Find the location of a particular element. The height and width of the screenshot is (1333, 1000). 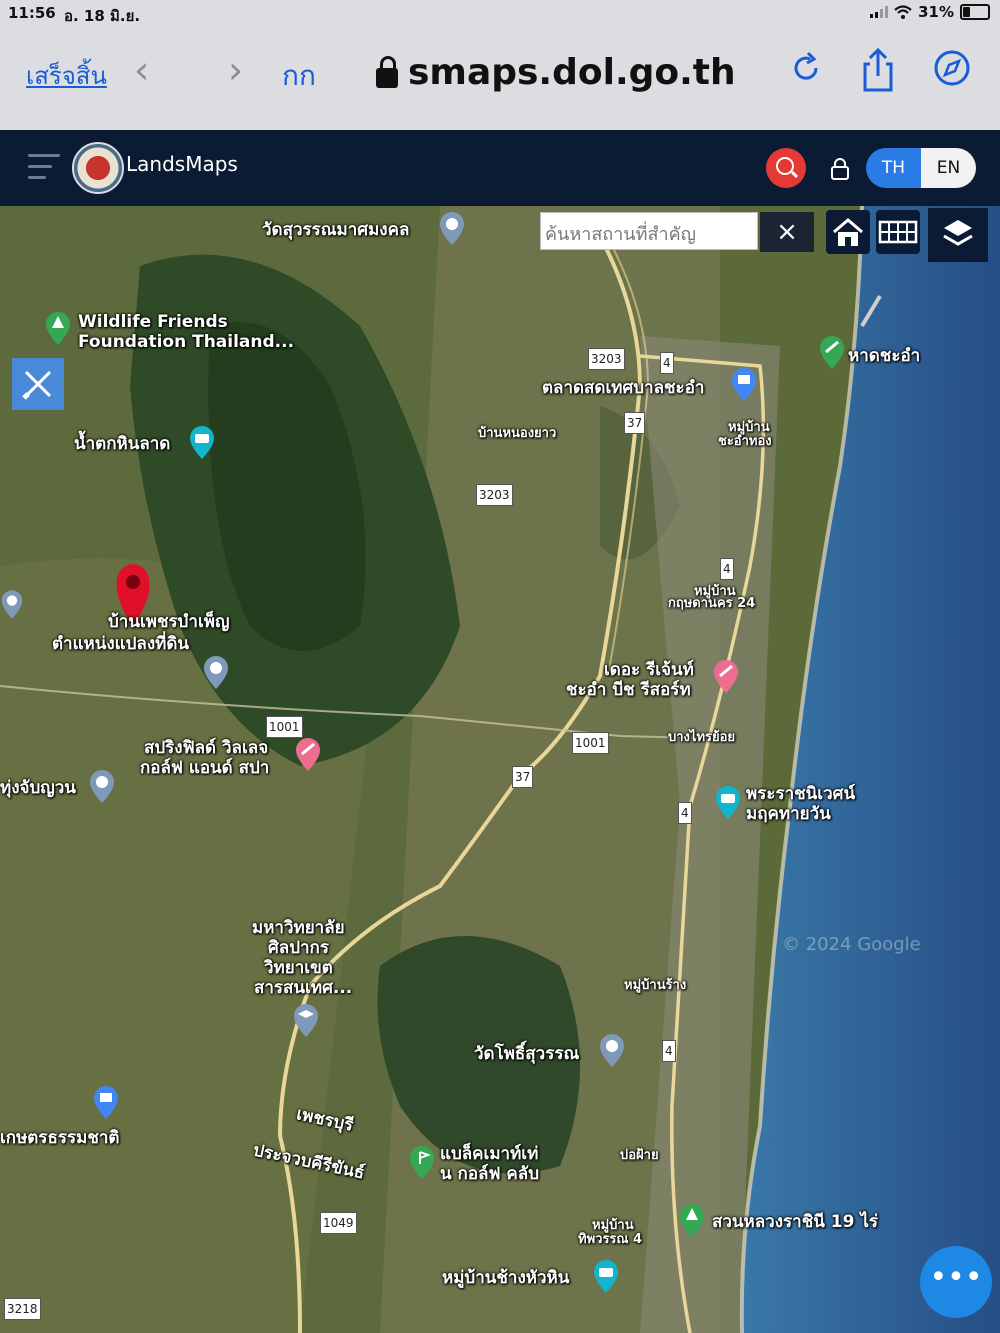

language-toggle: TH EN is located at coordinates (921, 168).